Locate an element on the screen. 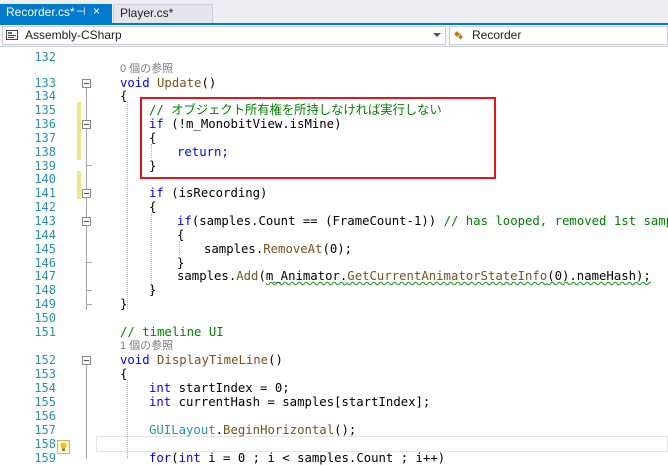 Image resolution: width=668 pixels, height=466 pixels. lightbulb-icon is located at coordinates (63, 447).